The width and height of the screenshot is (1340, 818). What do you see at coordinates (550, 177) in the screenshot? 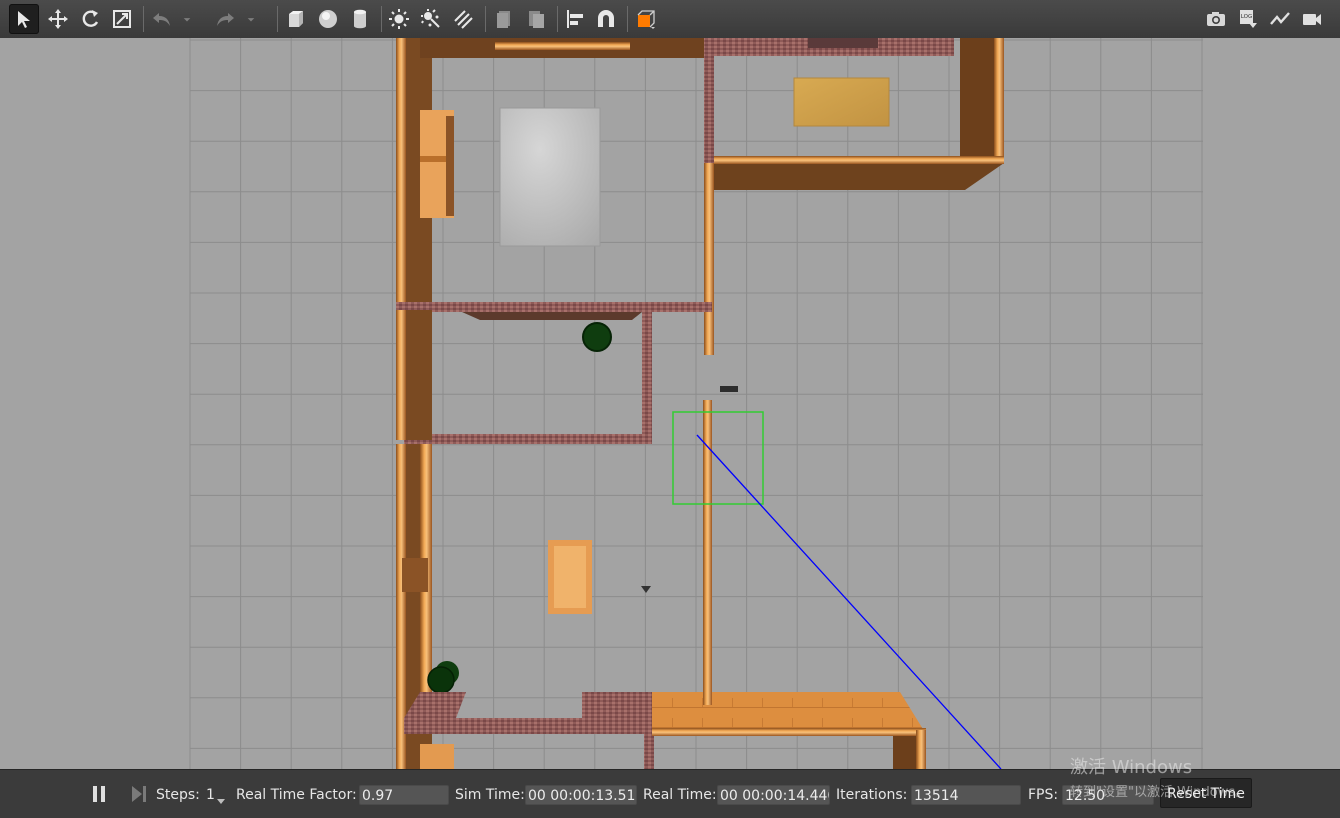
I see `stone-table` at bounding box center [550, 177].